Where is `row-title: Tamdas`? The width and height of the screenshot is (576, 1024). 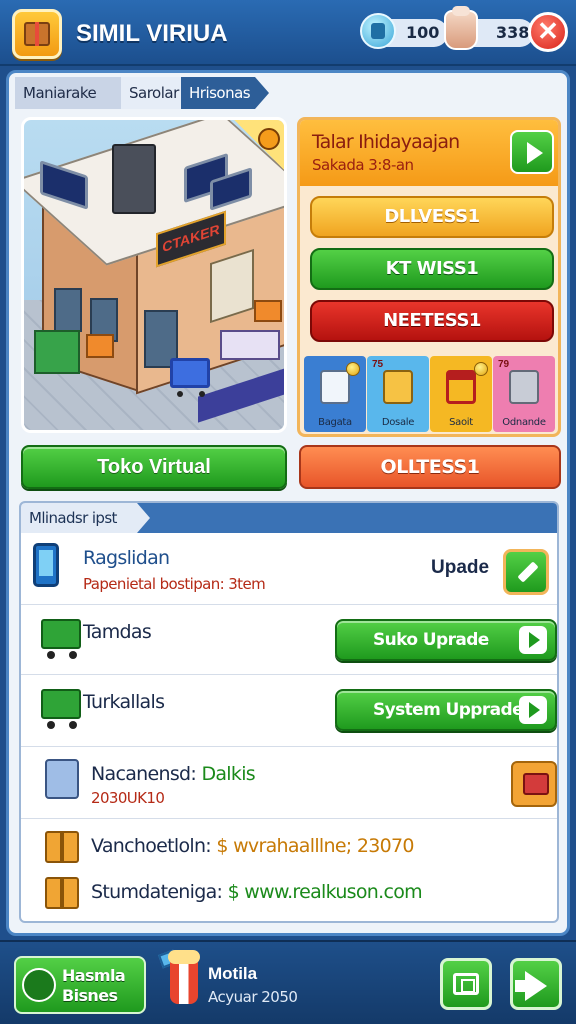
row-title: Tamdas is located at coordinates (117, 632).